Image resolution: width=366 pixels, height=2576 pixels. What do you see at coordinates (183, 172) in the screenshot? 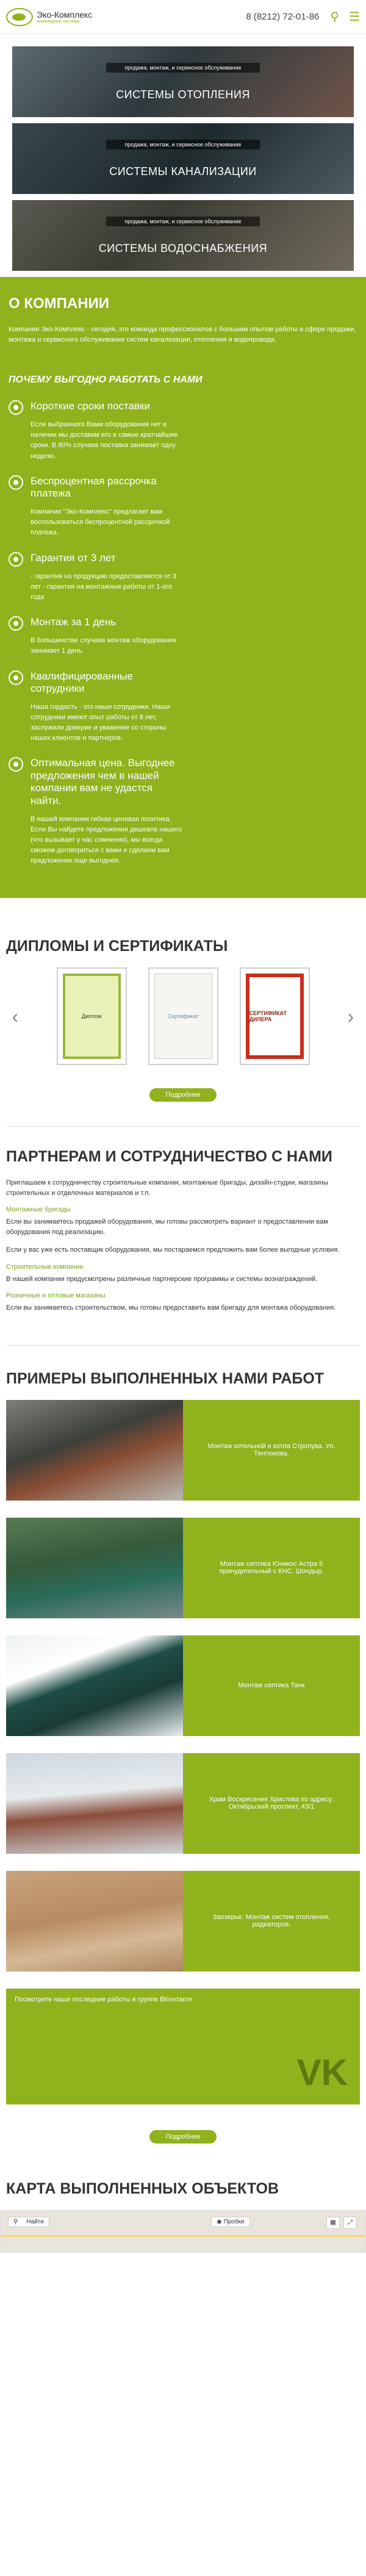
I see `banner-title: СИСТЕМЫ КАНАЛИЗАЦИИ` at bounding box center [183, 172].